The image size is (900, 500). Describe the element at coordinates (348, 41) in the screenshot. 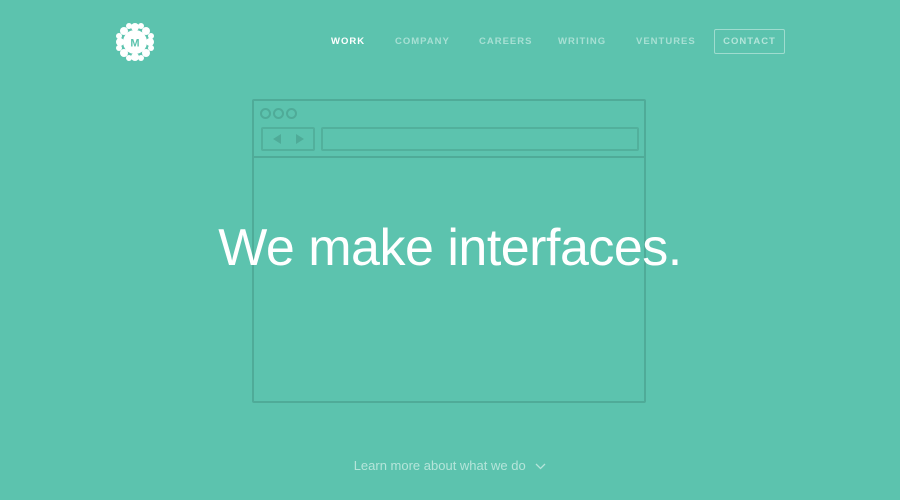

I see `nav-item-work: WORK` at that location.